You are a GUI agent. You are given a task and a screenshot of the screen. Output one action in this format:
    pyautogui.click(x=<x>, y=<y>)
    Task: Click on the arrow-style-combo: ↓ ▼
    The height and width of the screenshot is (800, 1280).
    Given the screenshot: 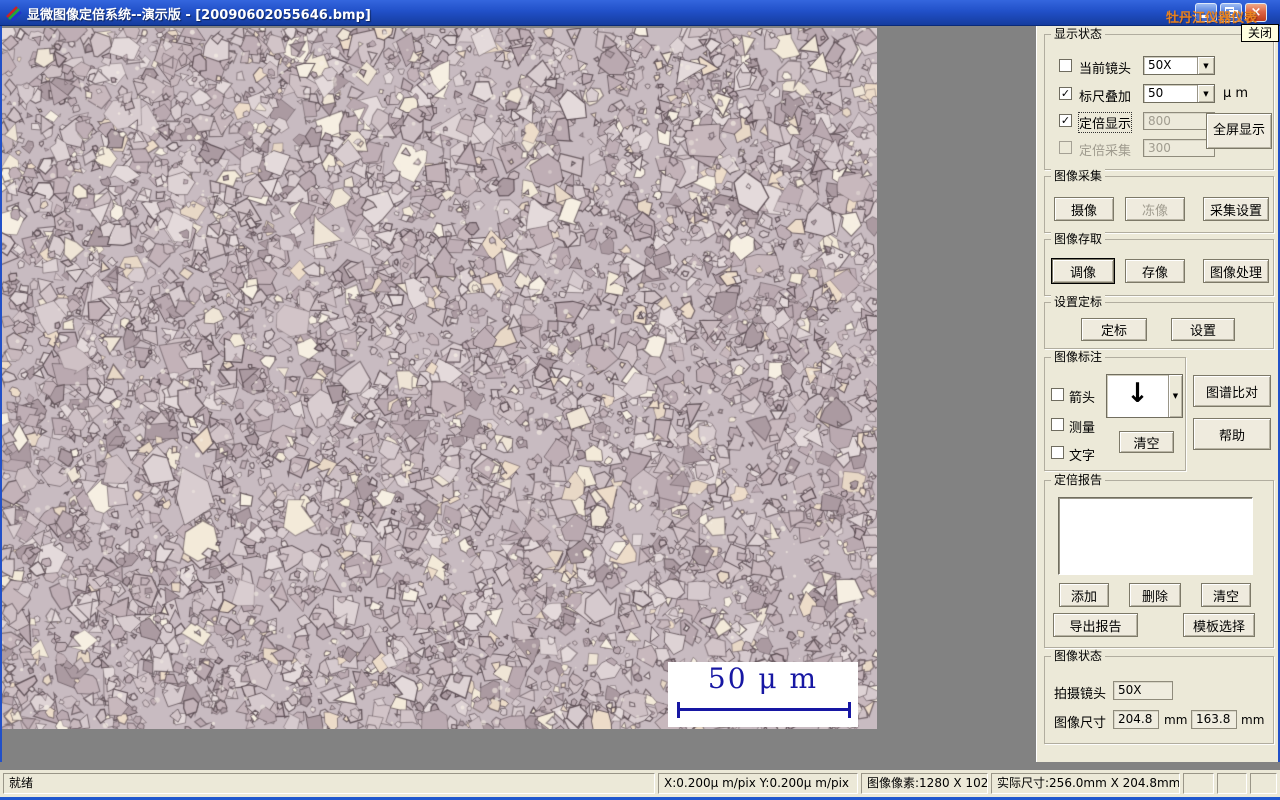 What is the action you would take?
    pyautogui.click(x=1144, y=396)
    